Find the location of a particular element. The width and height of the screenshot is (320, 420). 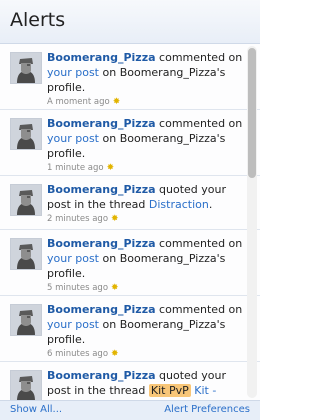

alert-time: 6 minutes ago ✸ is located at coordinates (145, 354).